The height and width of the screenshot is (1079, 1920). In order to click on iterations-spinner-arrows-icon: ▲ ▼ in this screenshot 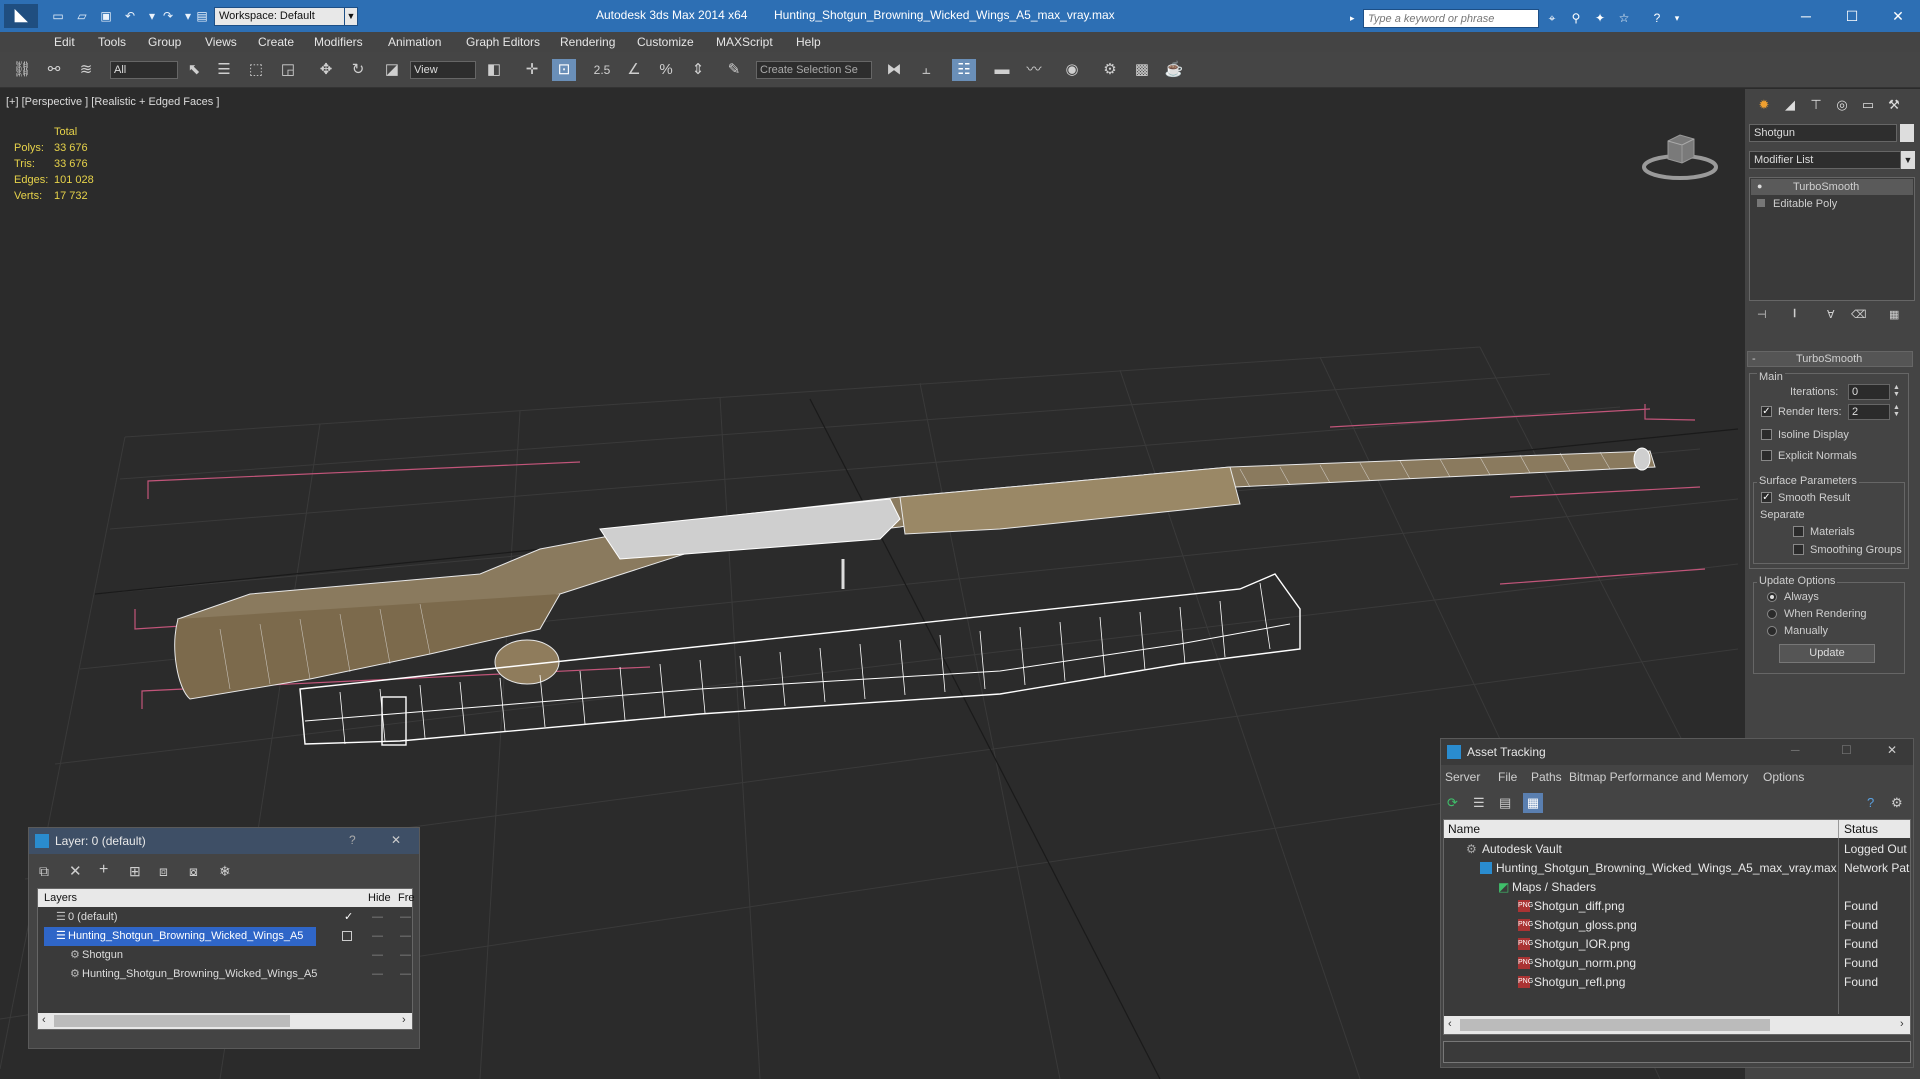, I will do `click(1896, 391)`.